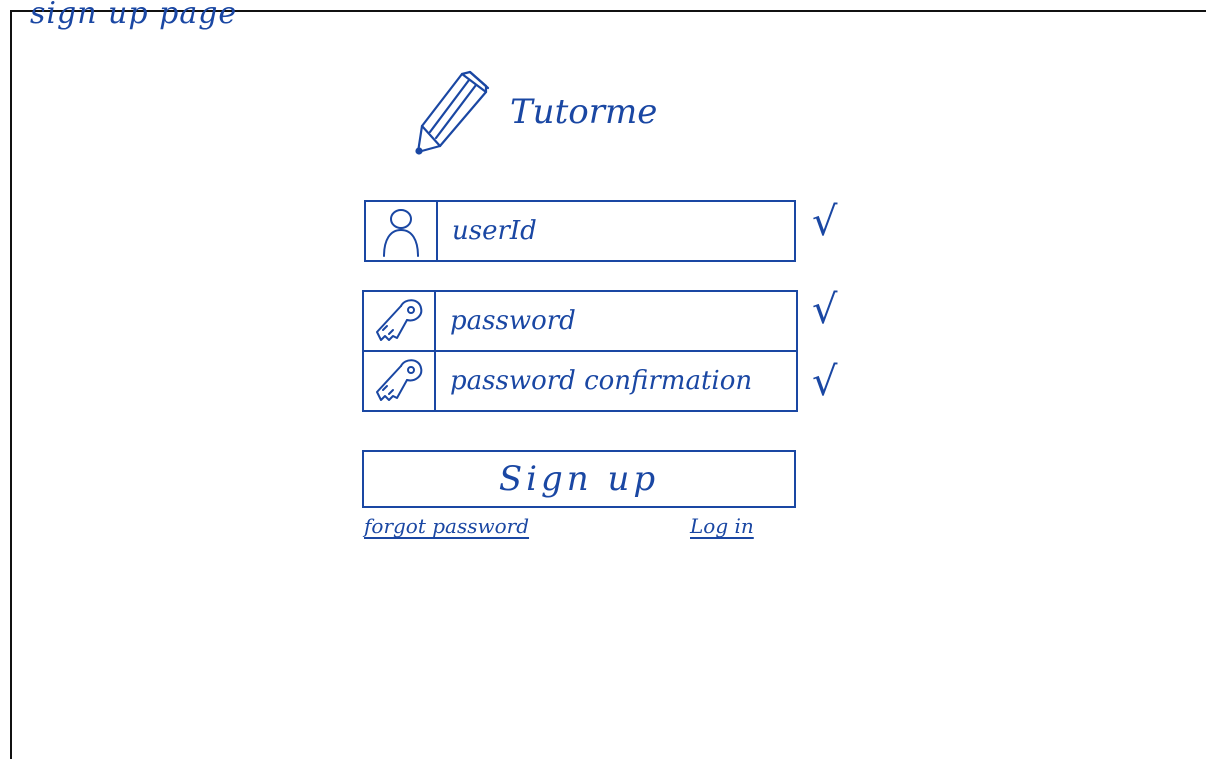  What do you see at coordinates (584, 112) in the screenshot?
I see `brand-name: Tutorme` at bounding box center [584, 112].